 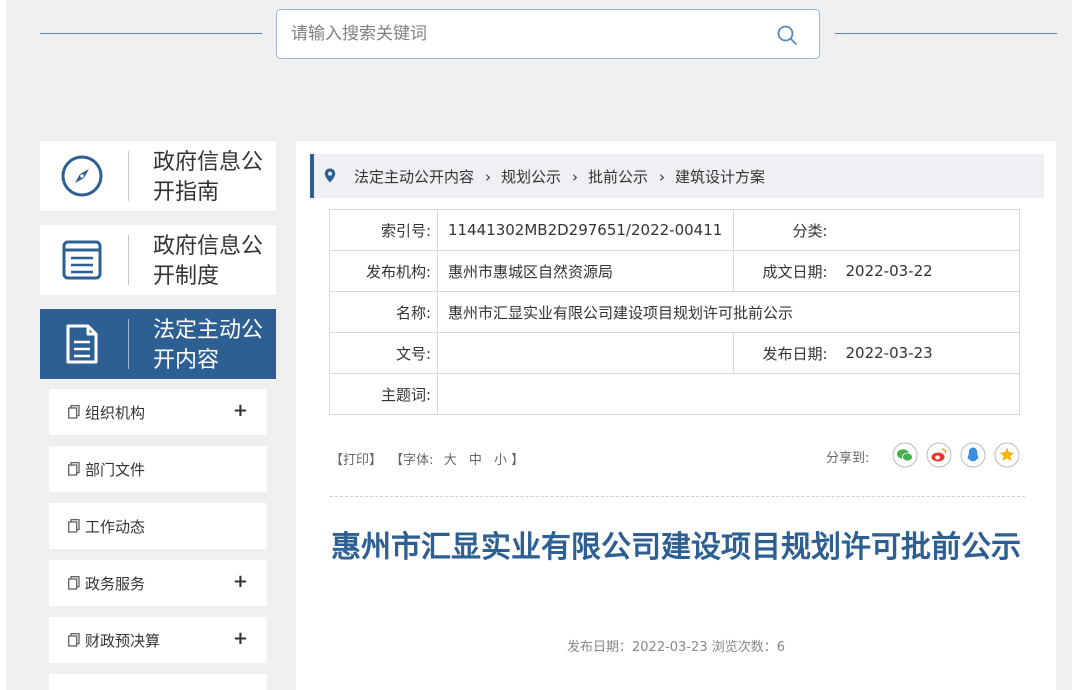 What do you see at coordinates (158, 412) in the screenshot?
I see `sidebar-item-organization: 组织机构 +` at bounding box center [158, 412].